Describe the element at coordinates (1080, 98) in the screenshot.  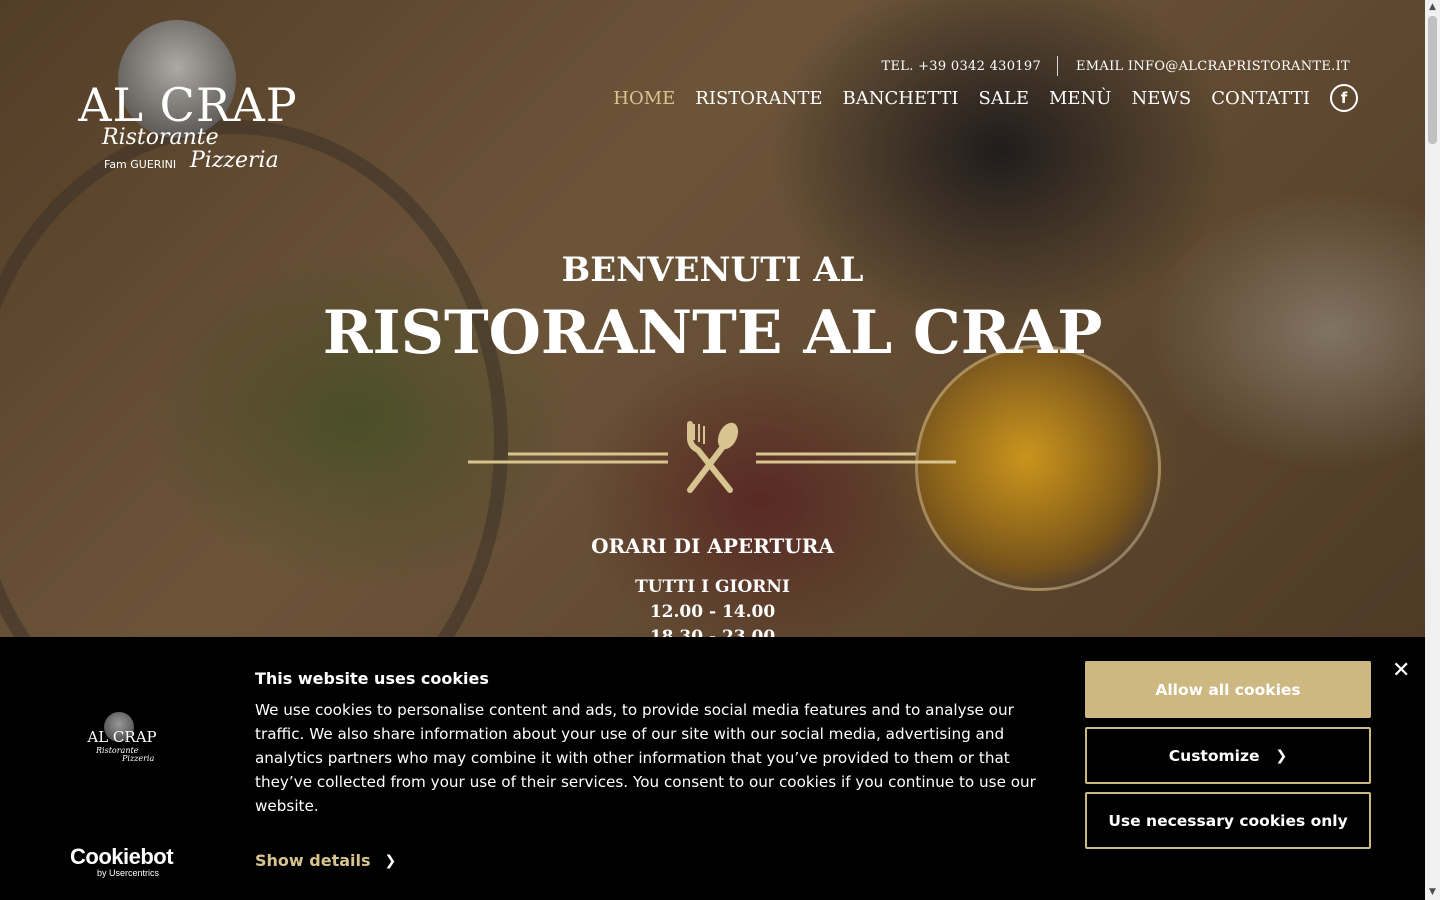
I see `nav-menu: MENÙ` at that location.